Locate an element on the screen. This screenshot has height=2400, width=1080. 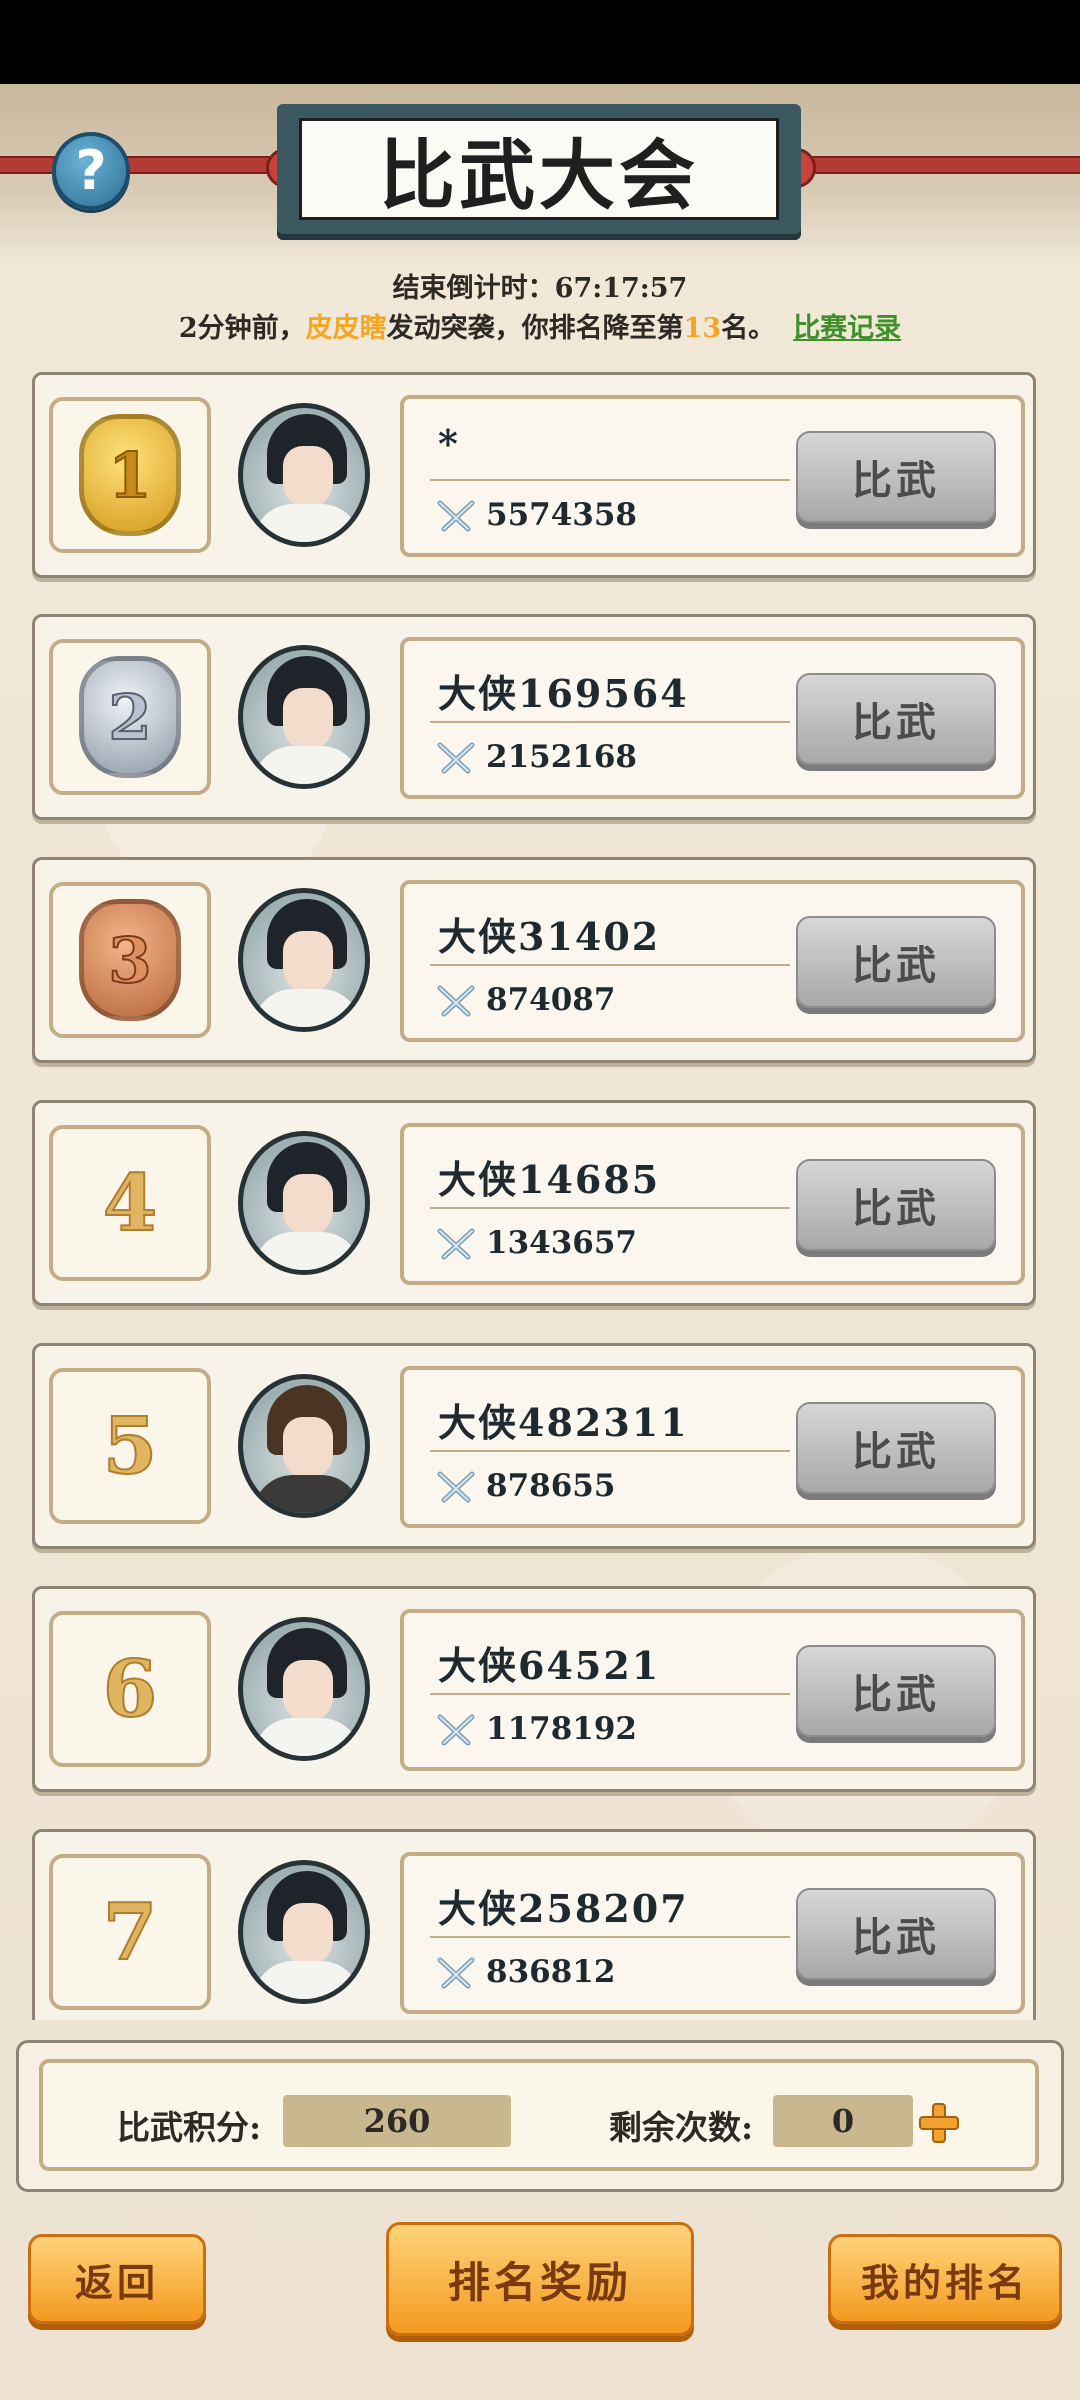
rank-badge-box: 5 is located at coordinates (130, 1446).